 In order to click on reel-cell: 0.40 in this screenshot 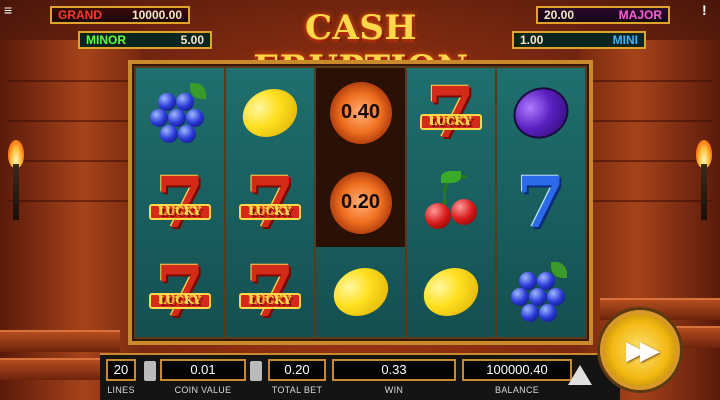, I will do `click(360, 113)`.